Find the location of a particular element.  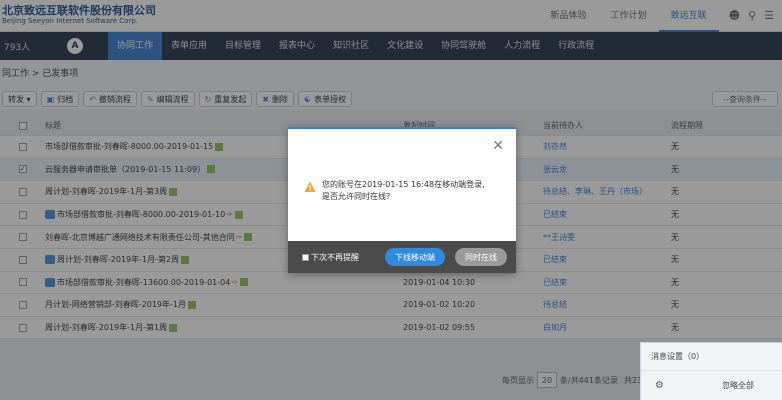

dialog-message-line2: 是否允许同时在线? is located at coordinates (356, 196).